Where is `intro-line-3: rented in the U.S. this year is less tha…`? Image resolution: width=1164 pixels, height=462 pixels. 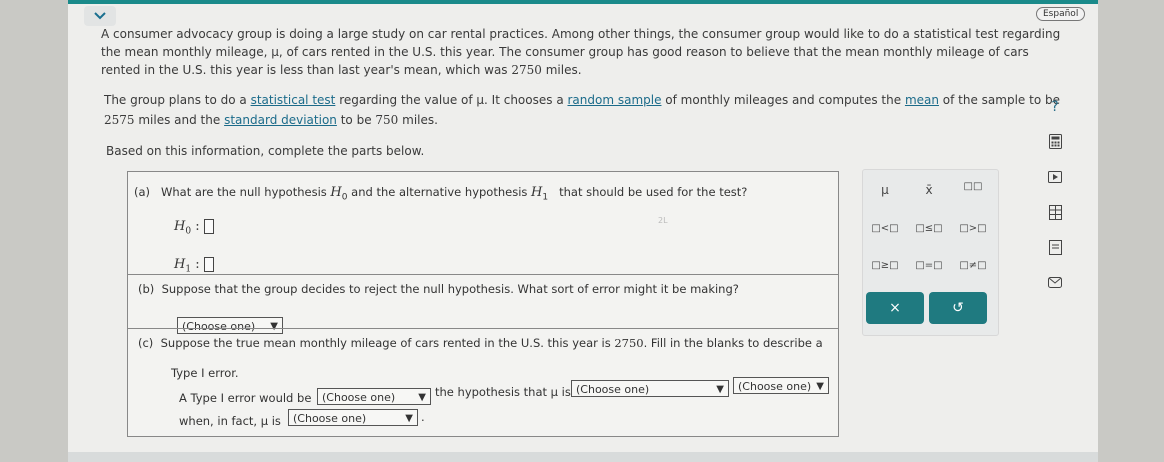 intro-line-3: rented in the U.S. this year is less tha… is located at coordinates (341, 70).